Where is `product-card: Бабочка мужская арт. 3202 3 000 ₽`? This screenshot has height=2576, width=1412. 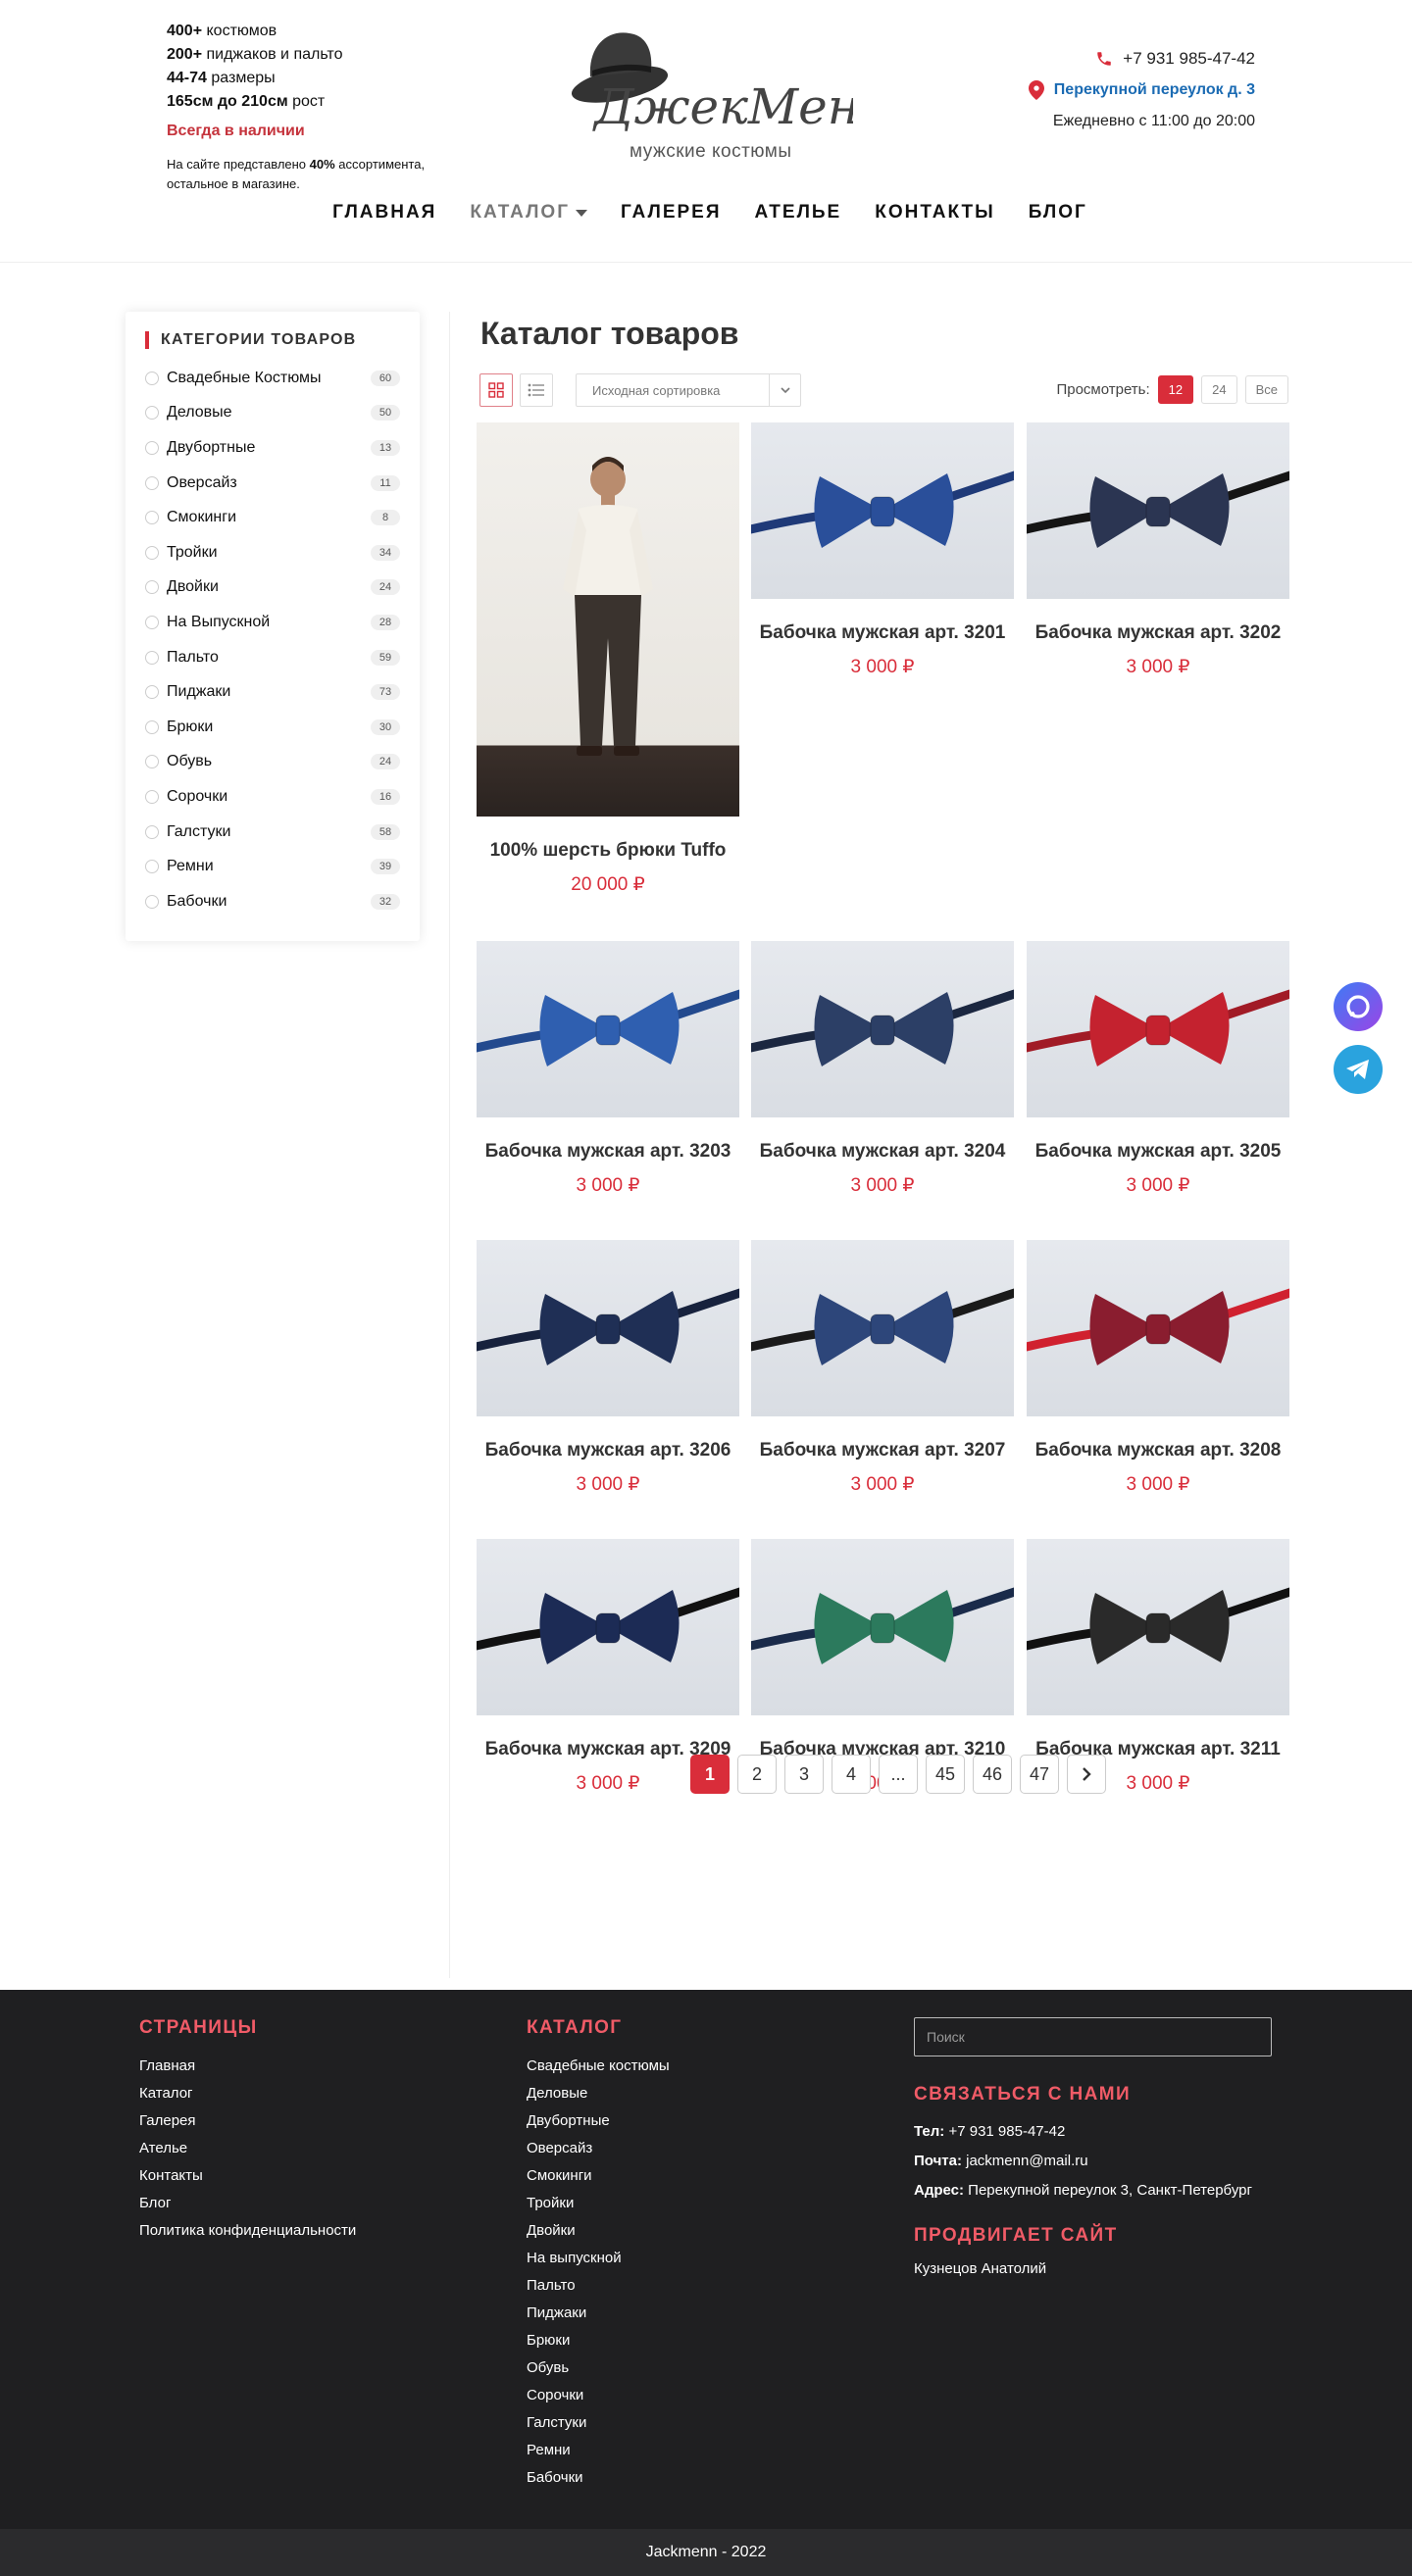
product-card: Бабочка мужская арт. 3202 3 000 ₽ is located at coordinates (1158, 550).